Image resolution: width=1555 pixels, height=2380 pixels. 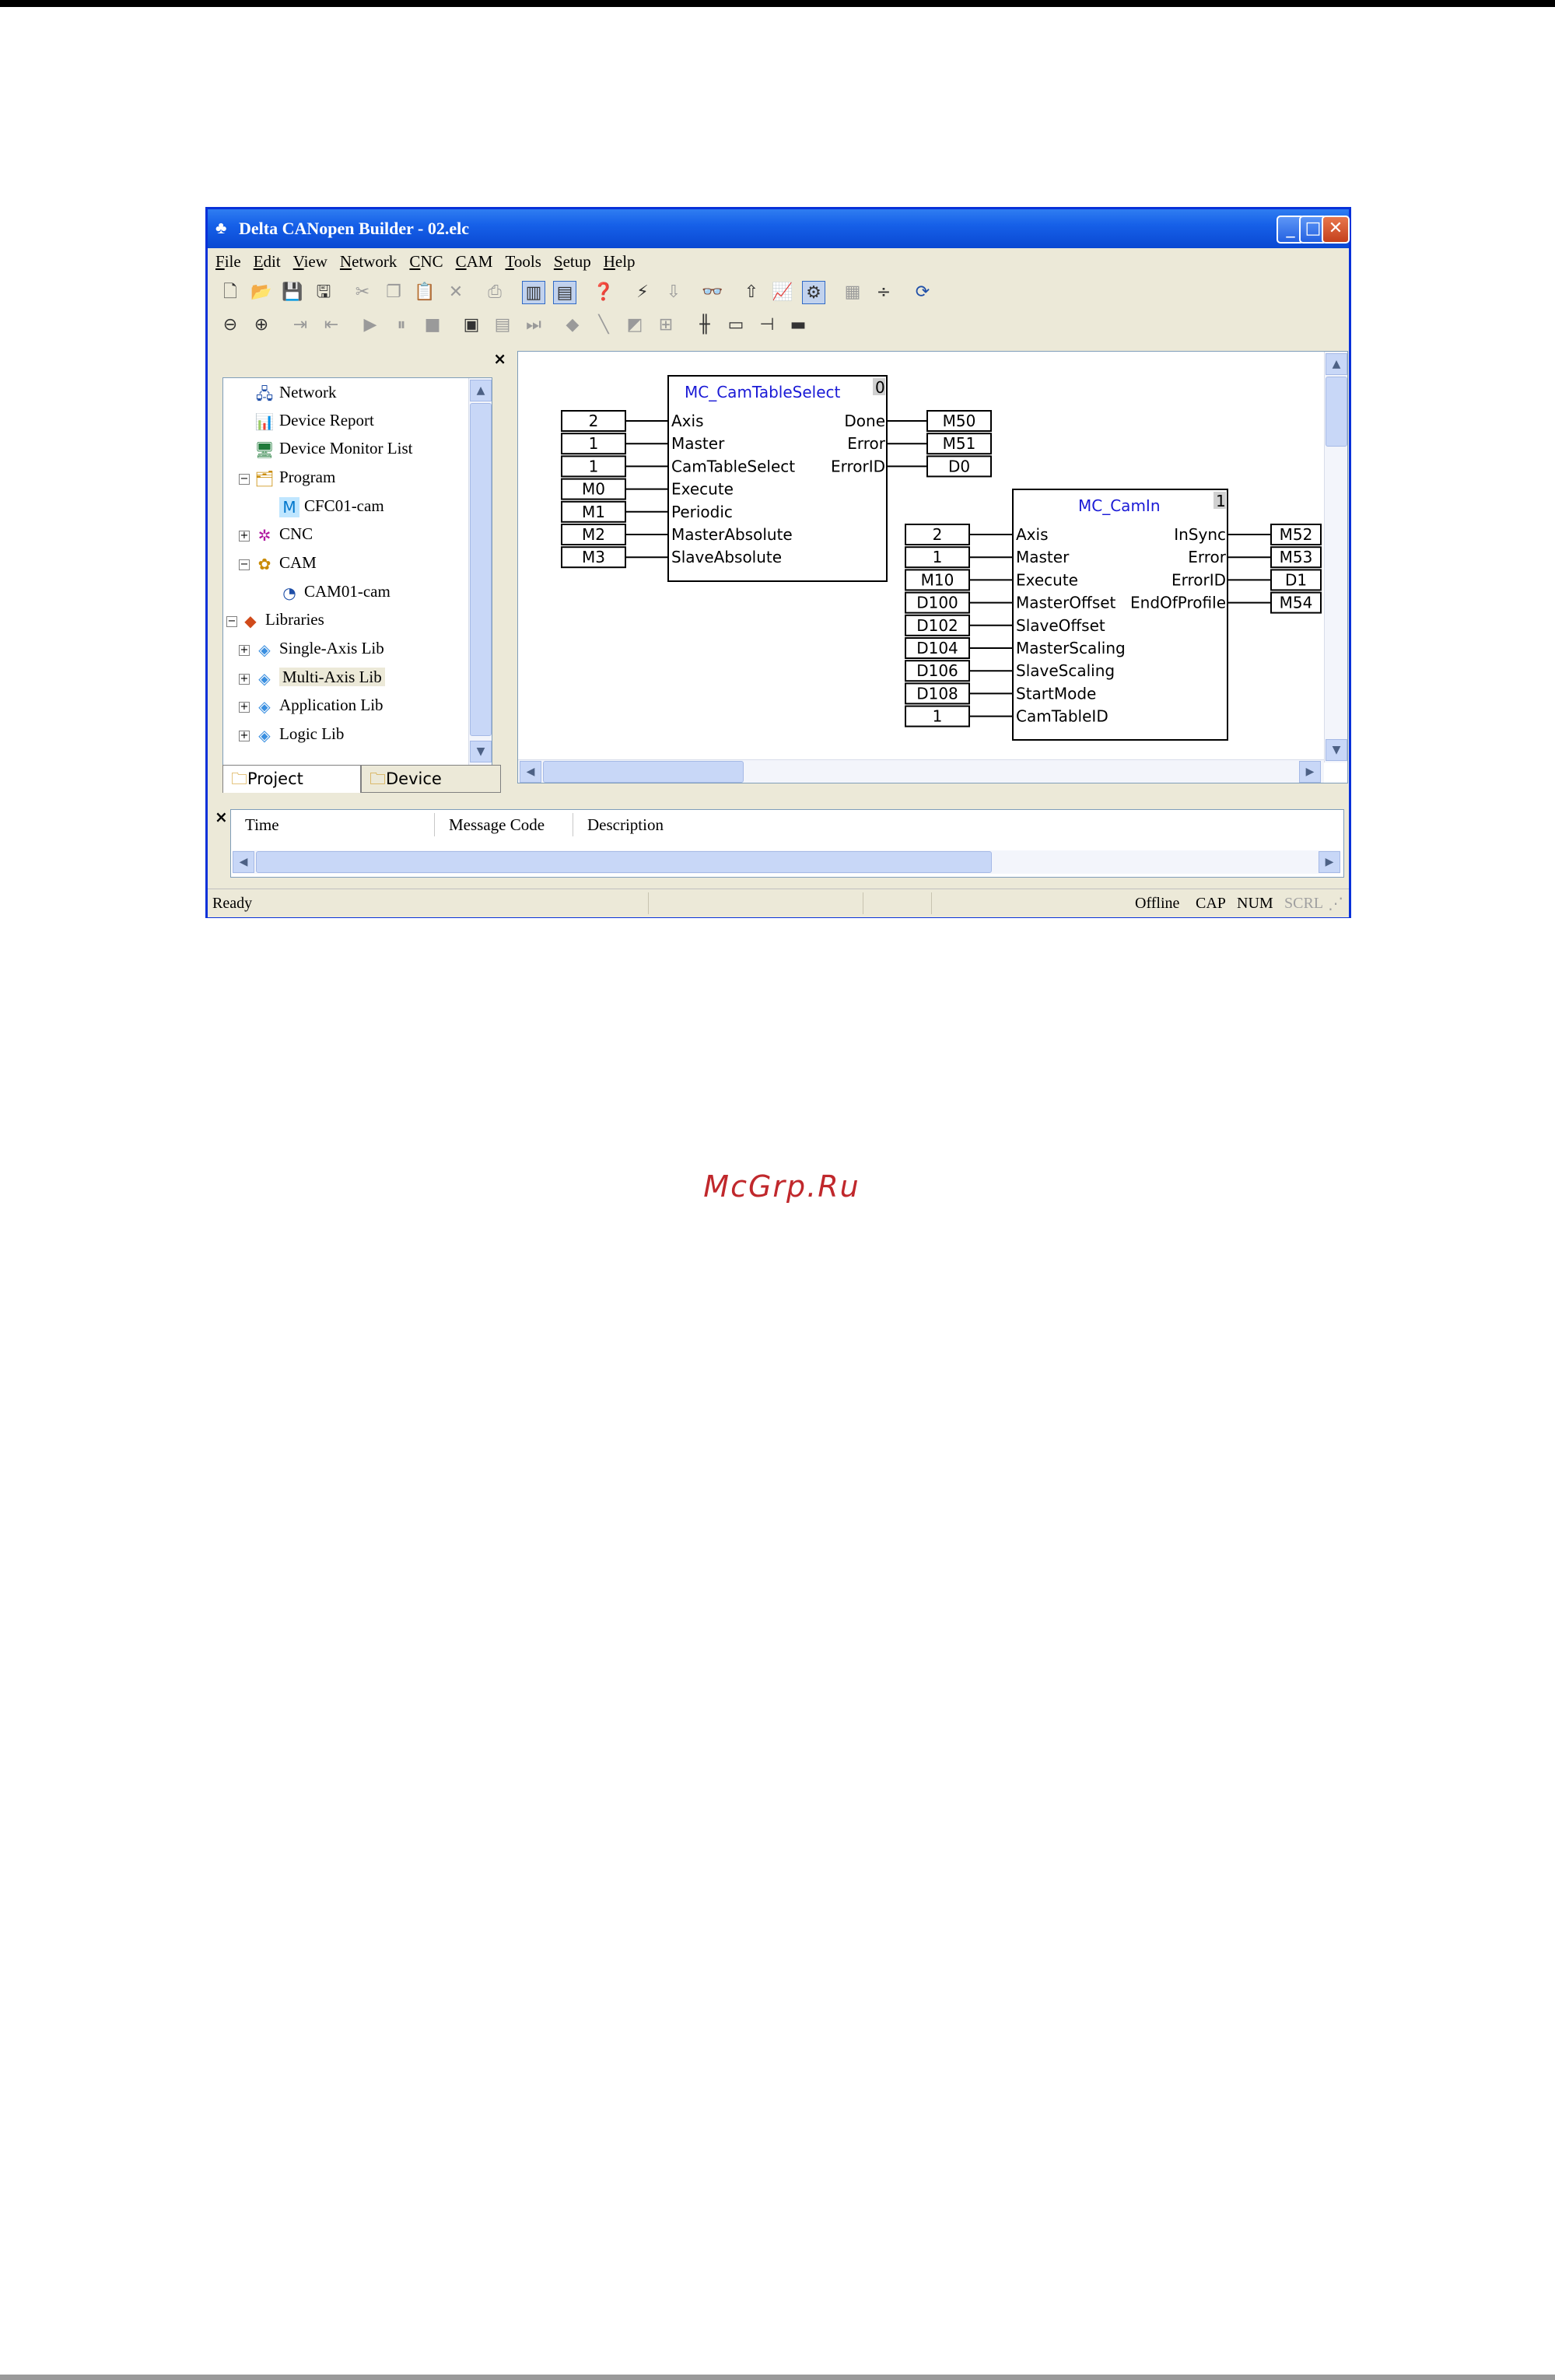 I want to click on col-description: Description, so click(x=958, y=825).